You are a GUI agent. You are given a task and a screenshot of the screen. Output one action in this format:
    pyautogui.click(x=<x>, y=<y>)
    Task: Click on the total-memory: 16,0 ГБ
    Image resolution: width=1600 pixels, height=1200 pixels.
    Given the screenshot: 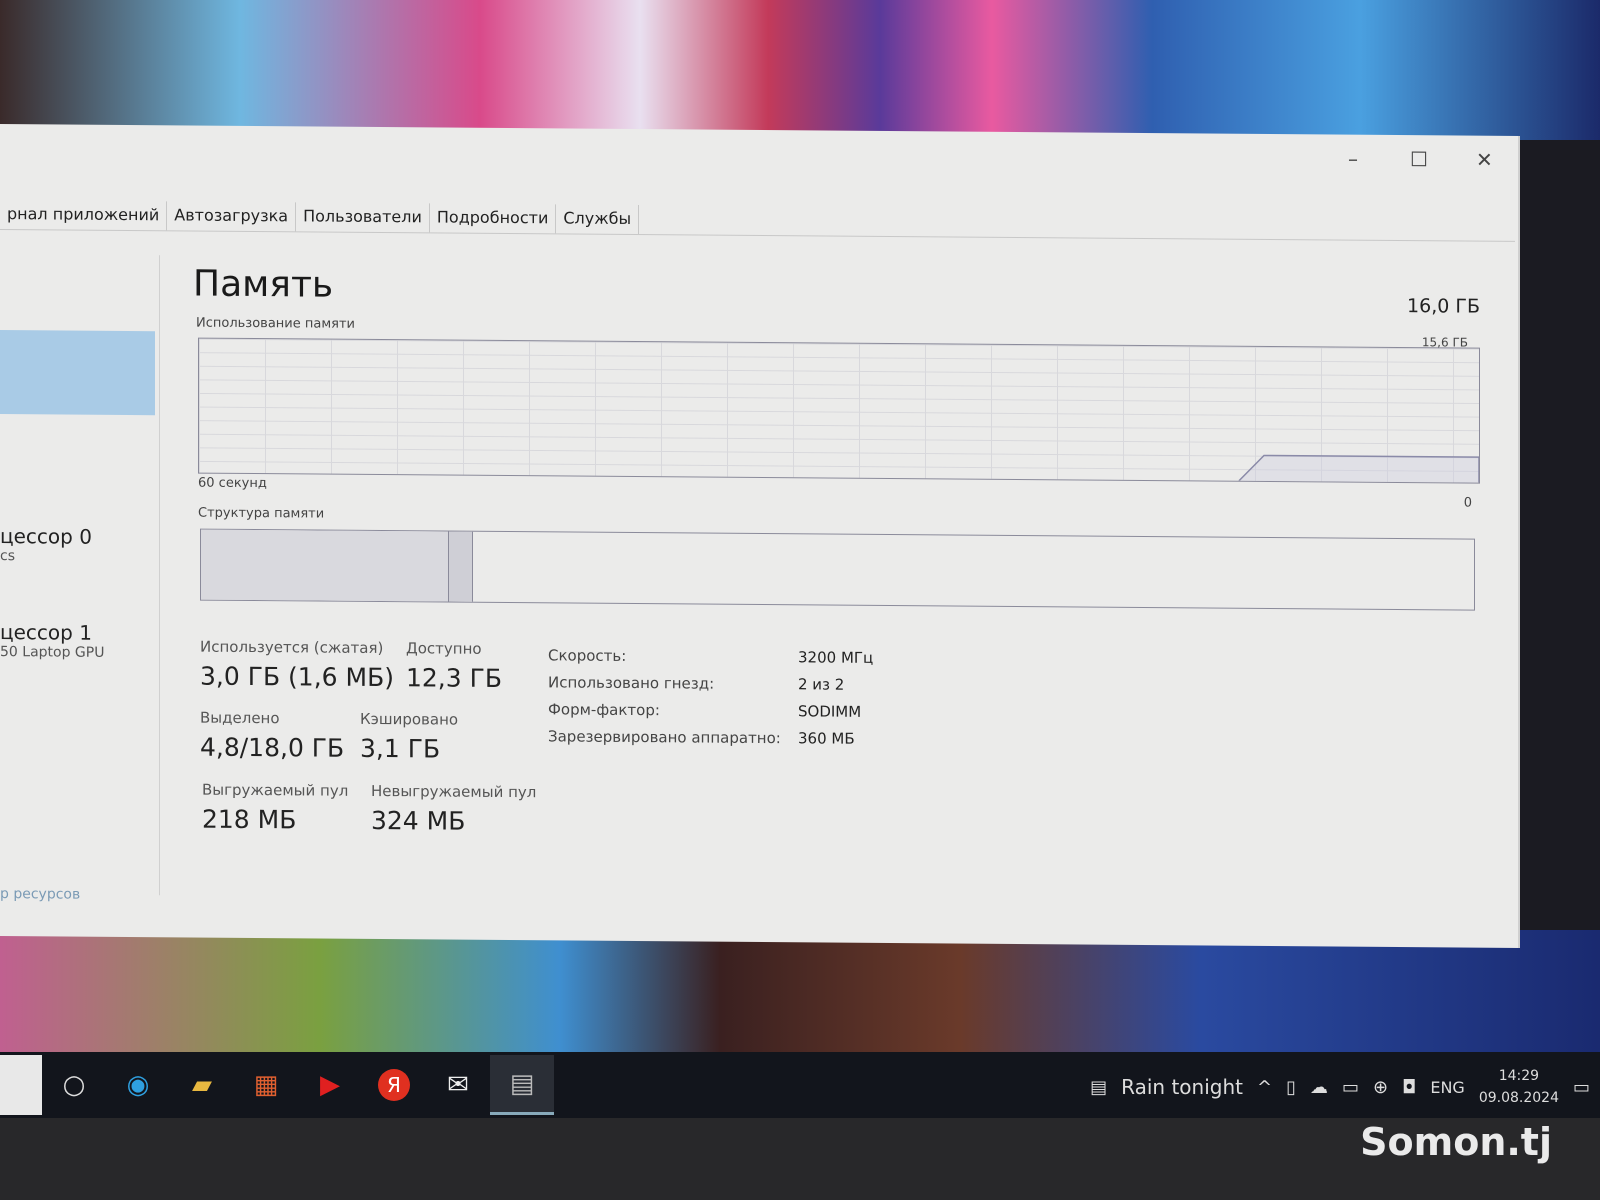 What is the action you would take?
    pyautogui.click(x=1443, y=306)
    